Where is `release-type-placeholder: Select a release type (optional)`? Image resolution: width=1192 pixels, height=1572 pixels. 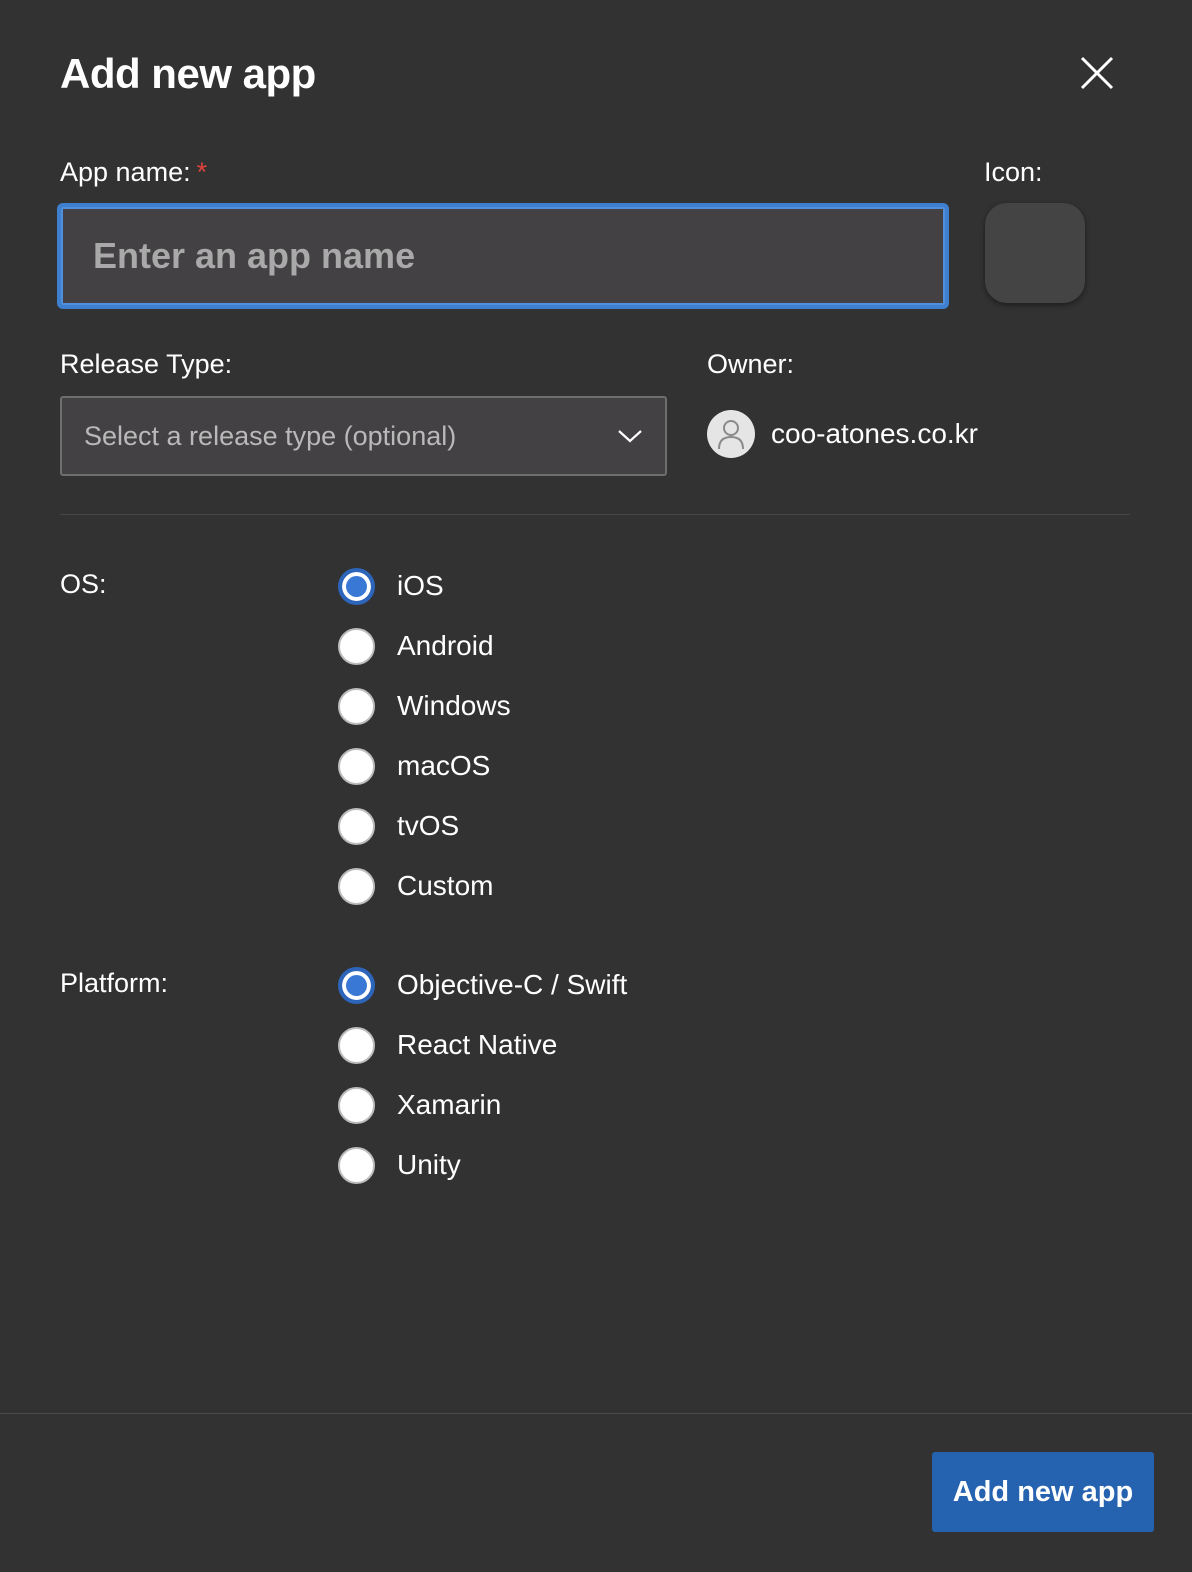
release-type-placeholder: Select a release type (optional) is located at coordinates (270, 435).